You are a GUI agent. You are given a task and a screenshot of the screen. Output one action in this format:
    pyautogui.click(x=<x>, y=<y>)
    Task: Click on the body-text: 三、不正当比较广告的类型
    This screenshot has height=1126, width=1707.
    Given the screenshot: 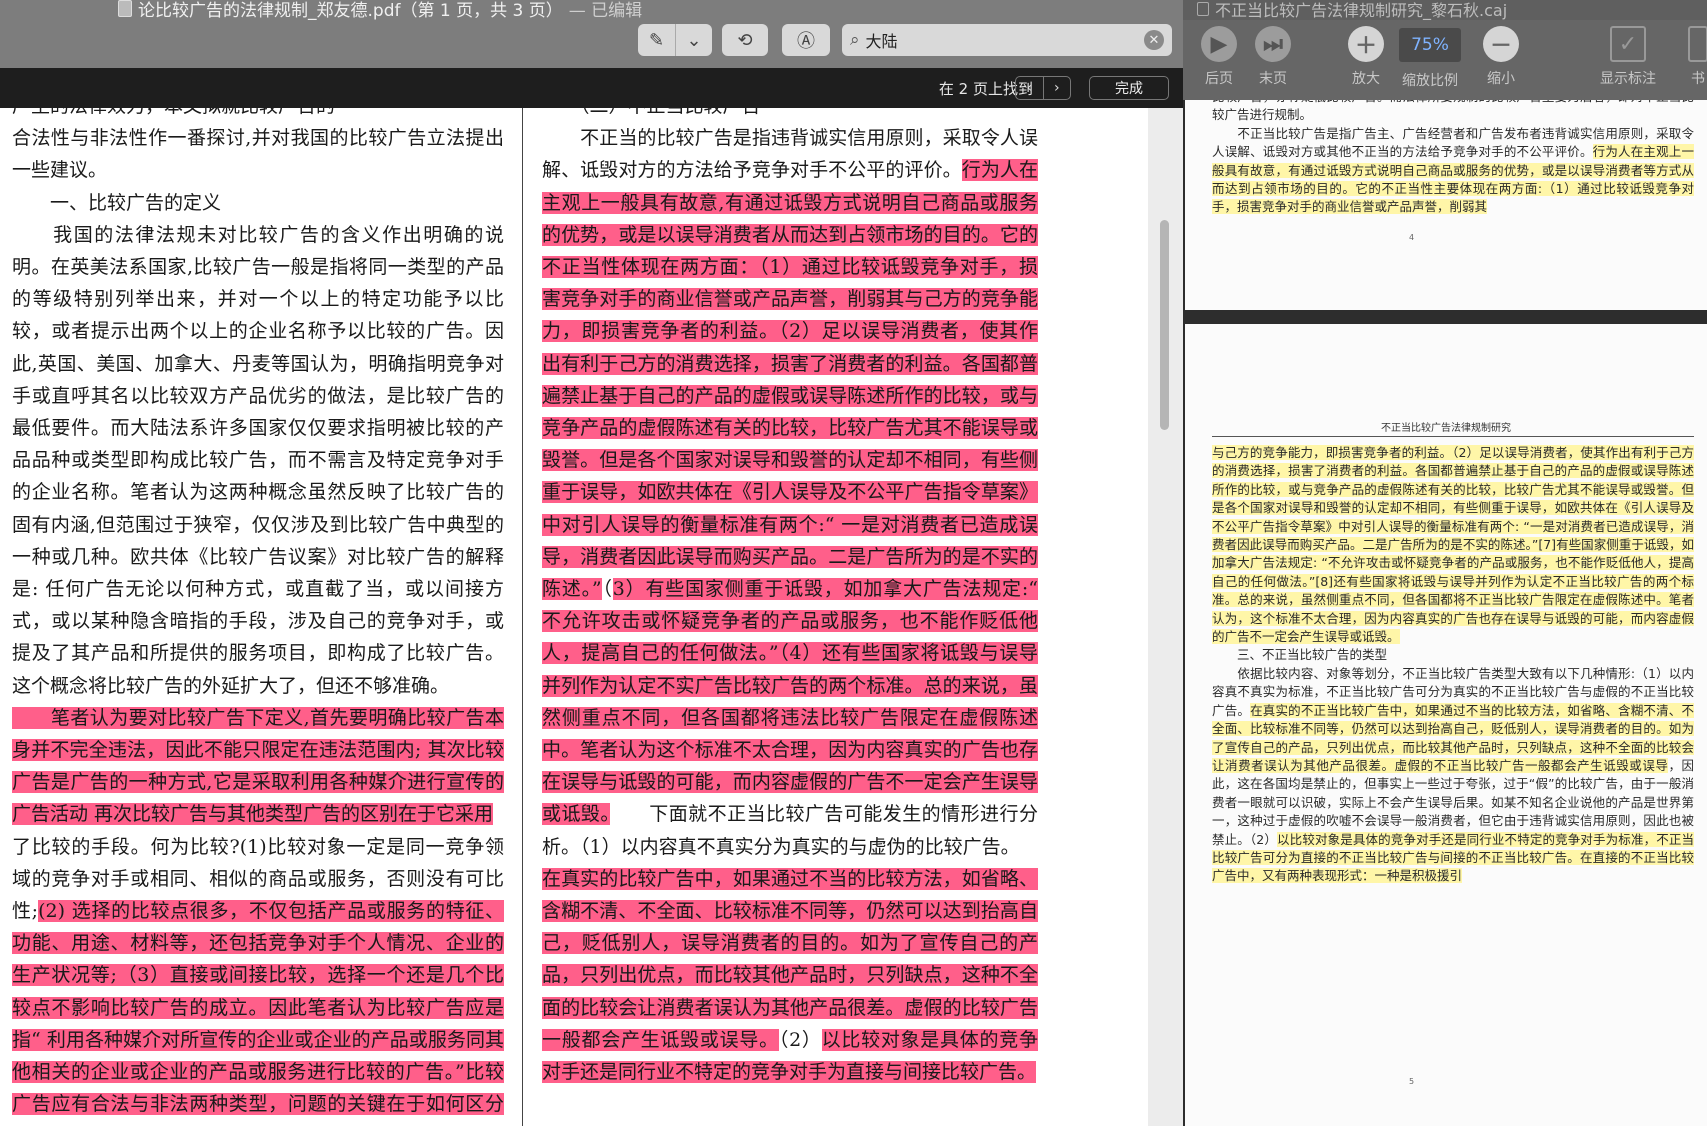 What is the action you would take?
    pyautogui.click(x=1300, y=655)
    